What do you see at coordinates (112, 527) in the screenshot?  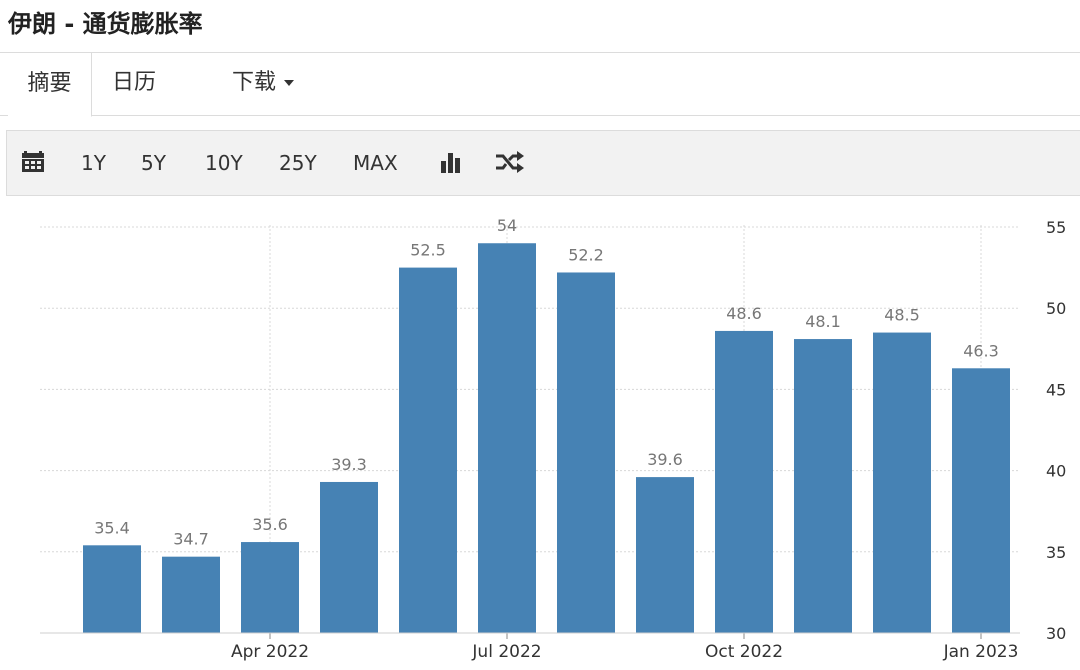 I see `data-label: 35.4` at bounding box center [112, 527].